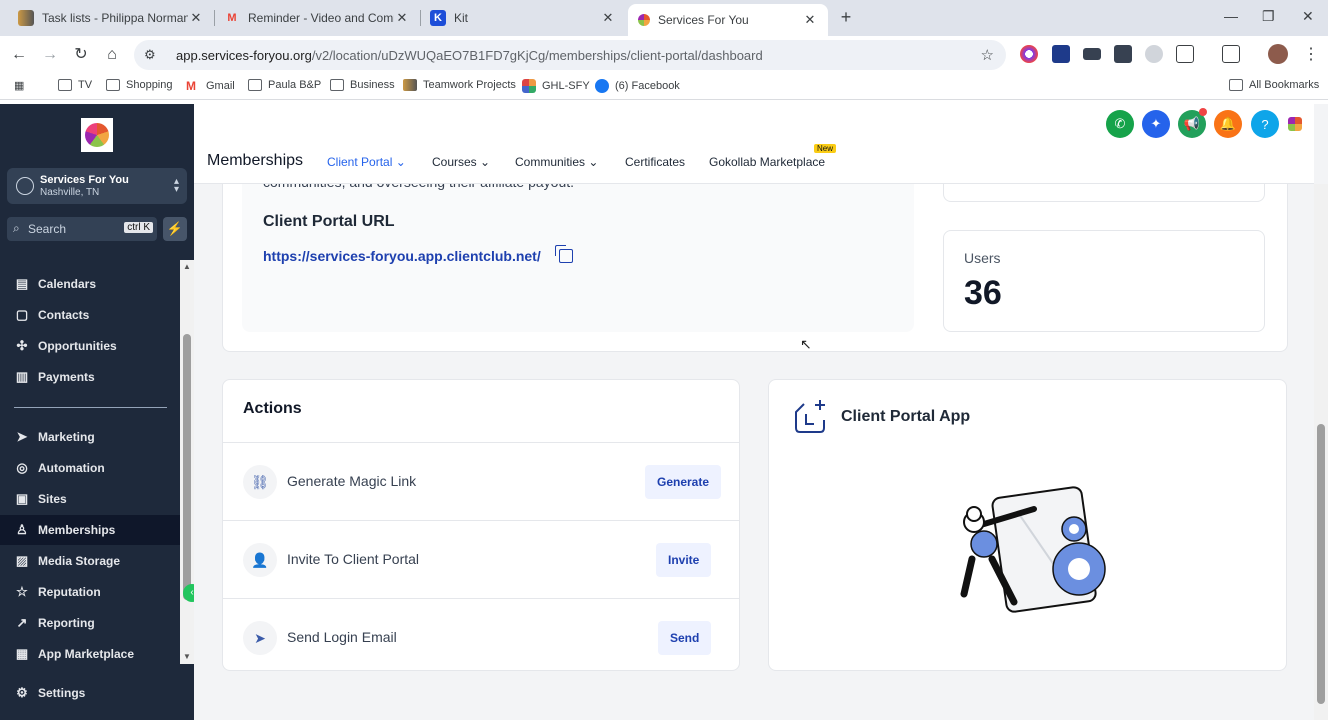  Describe the element at coordinates (90, 407) in the screenshot. I see `sidebar-divider` at that location.